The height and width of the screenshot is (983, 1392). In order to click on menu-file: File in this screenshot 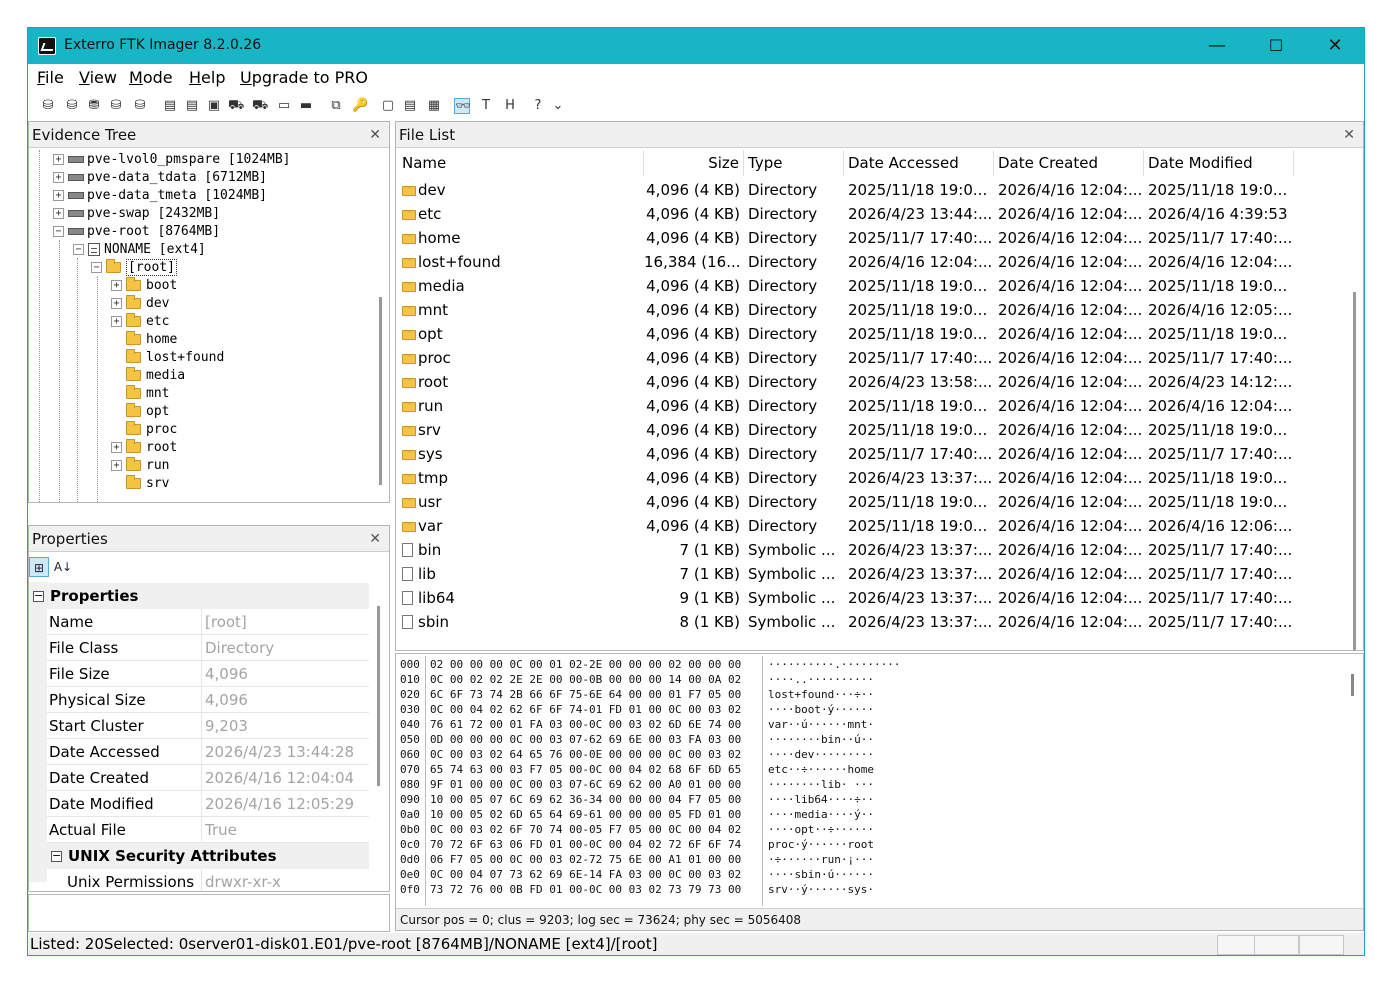, I will do `click(50, 77)`.